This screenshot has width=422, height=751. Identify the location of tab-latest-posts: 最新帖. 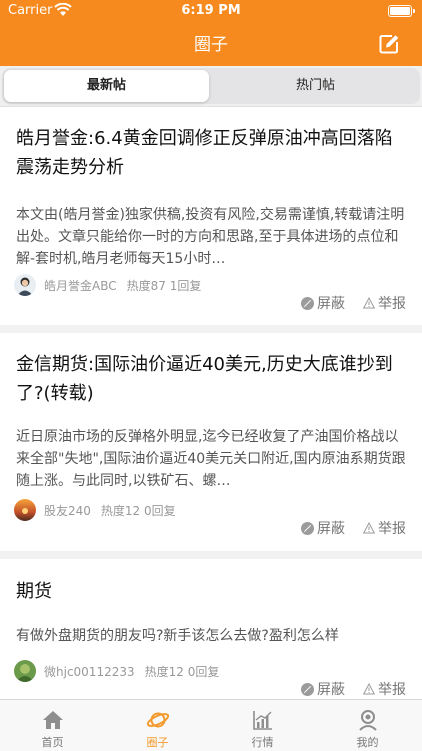
(106, 86).